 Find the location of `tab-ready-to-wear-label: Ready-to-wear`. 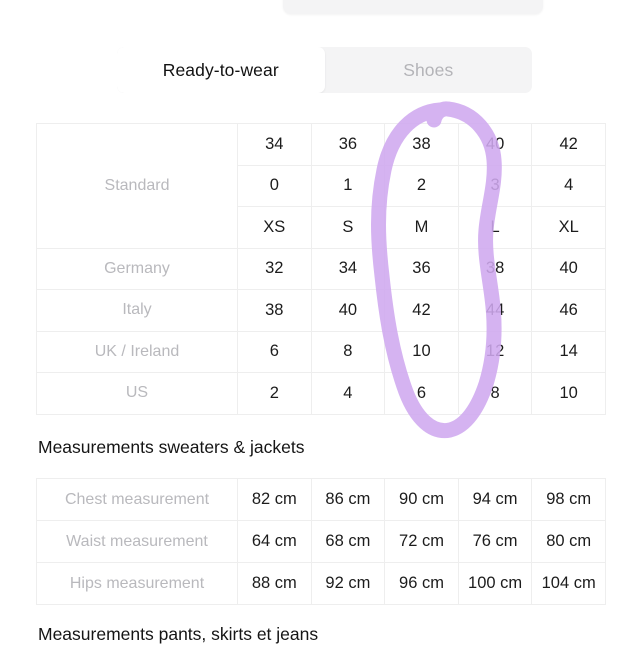

tab-ready-to-wear-label: Ready-to-wear is located at coordinates (220, 69).